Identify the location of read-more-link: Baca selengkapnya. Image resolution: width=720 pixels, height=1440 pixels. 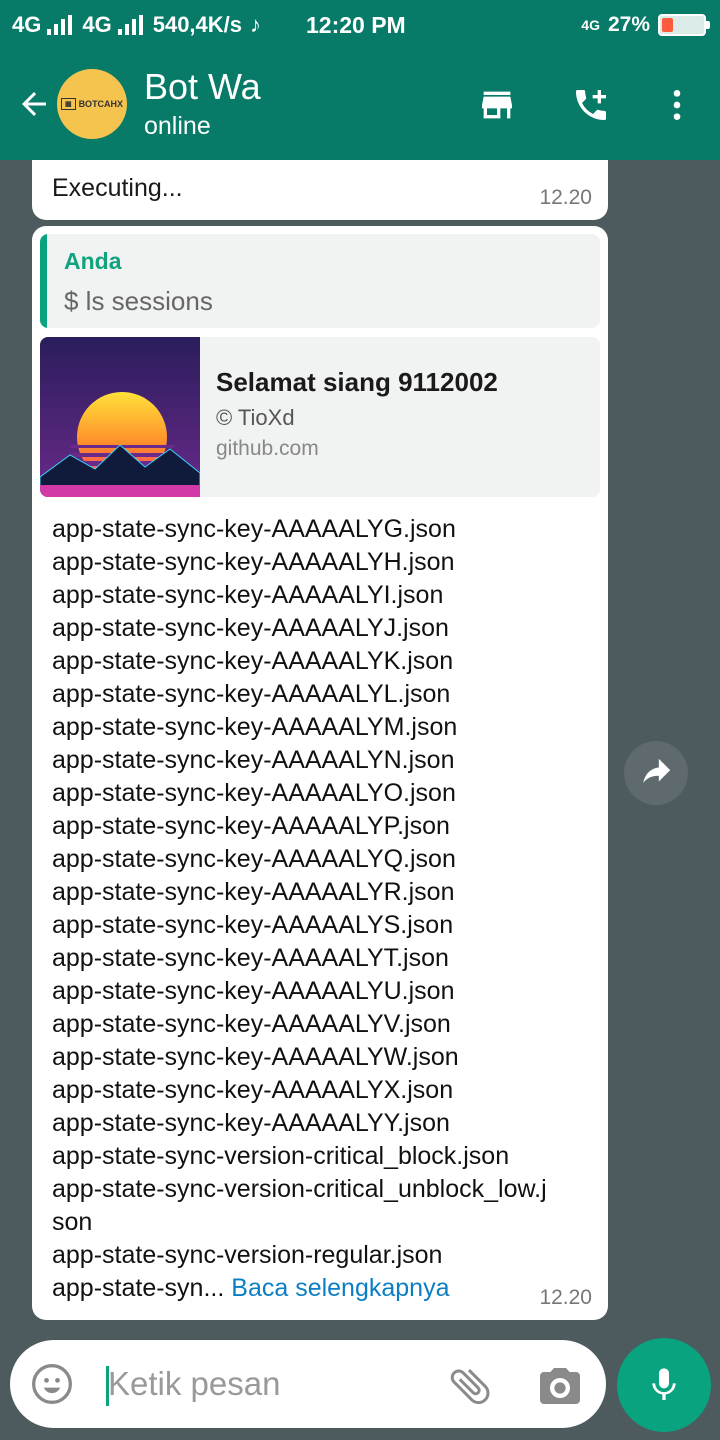
(340, 1288).